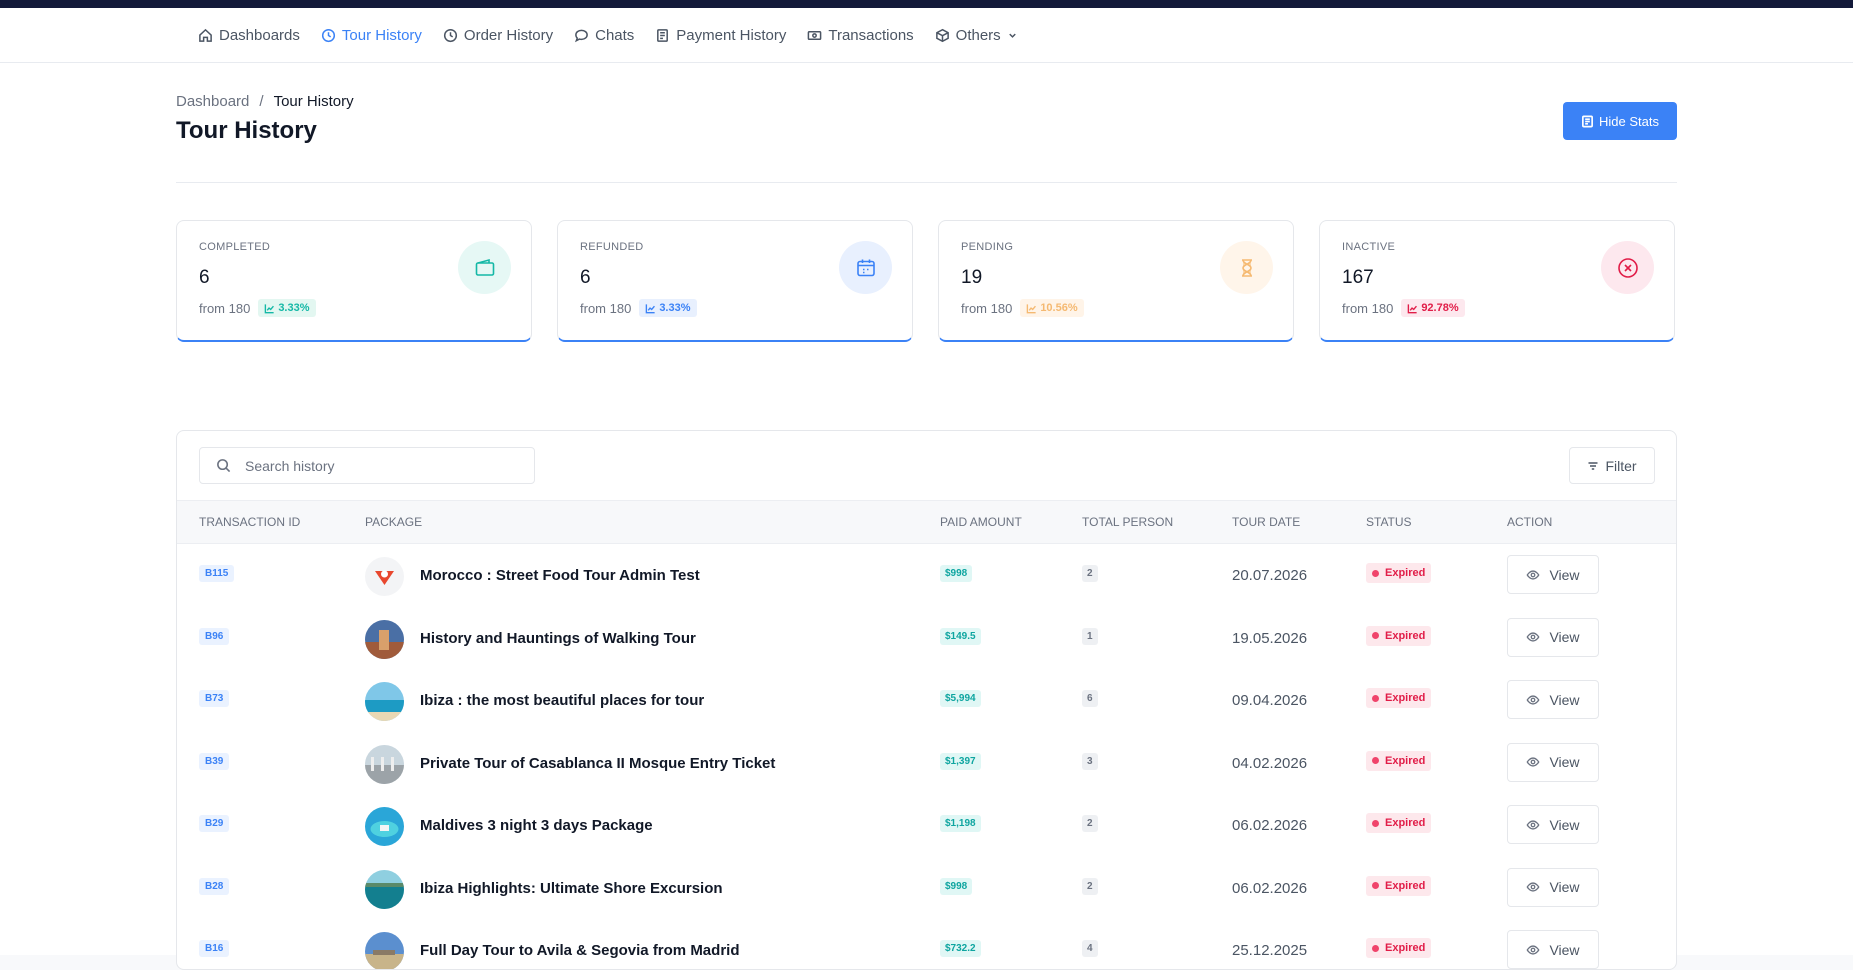 Image resolution: width=1853 pixels, height=970 pixels. I want to click on home-icon, so click(205, 35).